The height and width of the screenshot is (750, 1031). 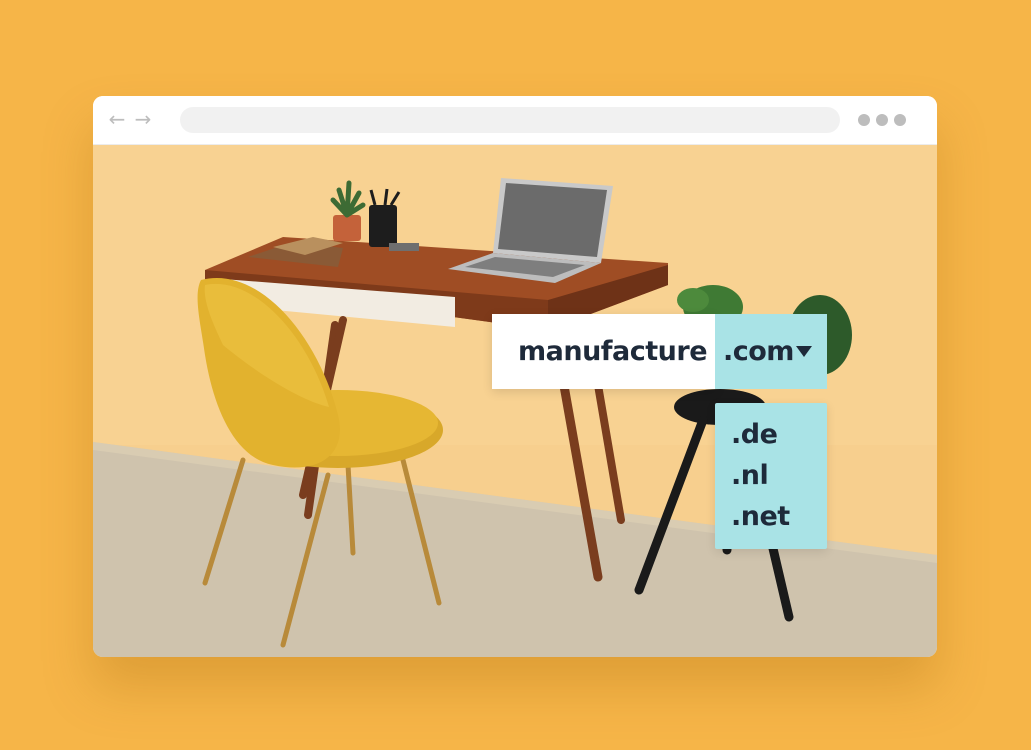 What do you see at coordinates (613, 351) in the screenshot?
I see `domain-name-text: manufacture` at bounding box center [613, 351].